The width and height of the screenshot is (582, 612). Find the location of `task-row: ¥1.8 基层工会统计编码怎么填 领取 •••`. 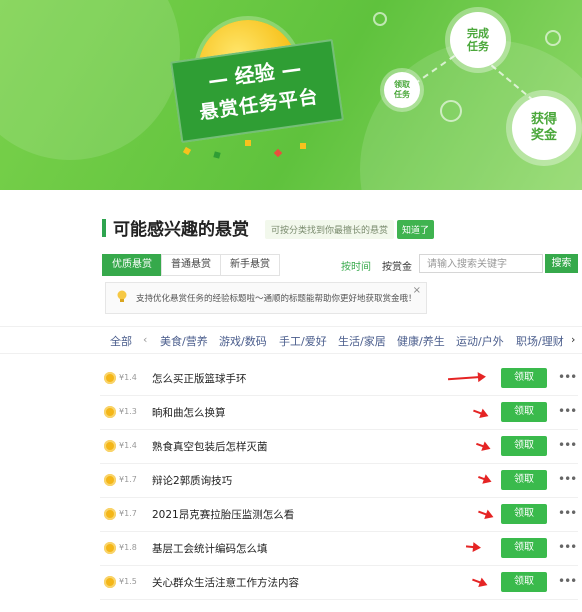

task-row: ¥1.8 基层工会统计编码怎么填 领取 ••• is located at coordinates (339, 548).